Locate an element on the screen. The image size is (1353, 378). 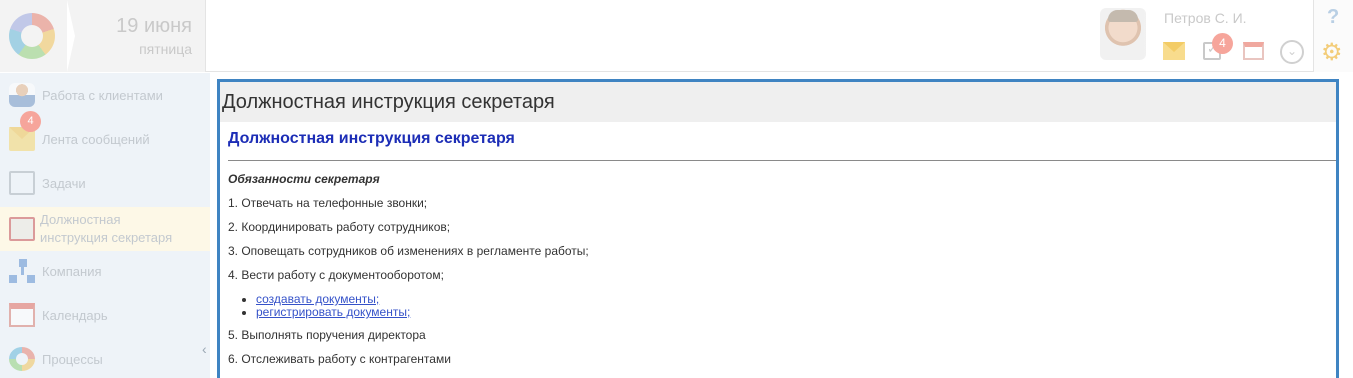
document-icon is located at coordinates (22, 229).